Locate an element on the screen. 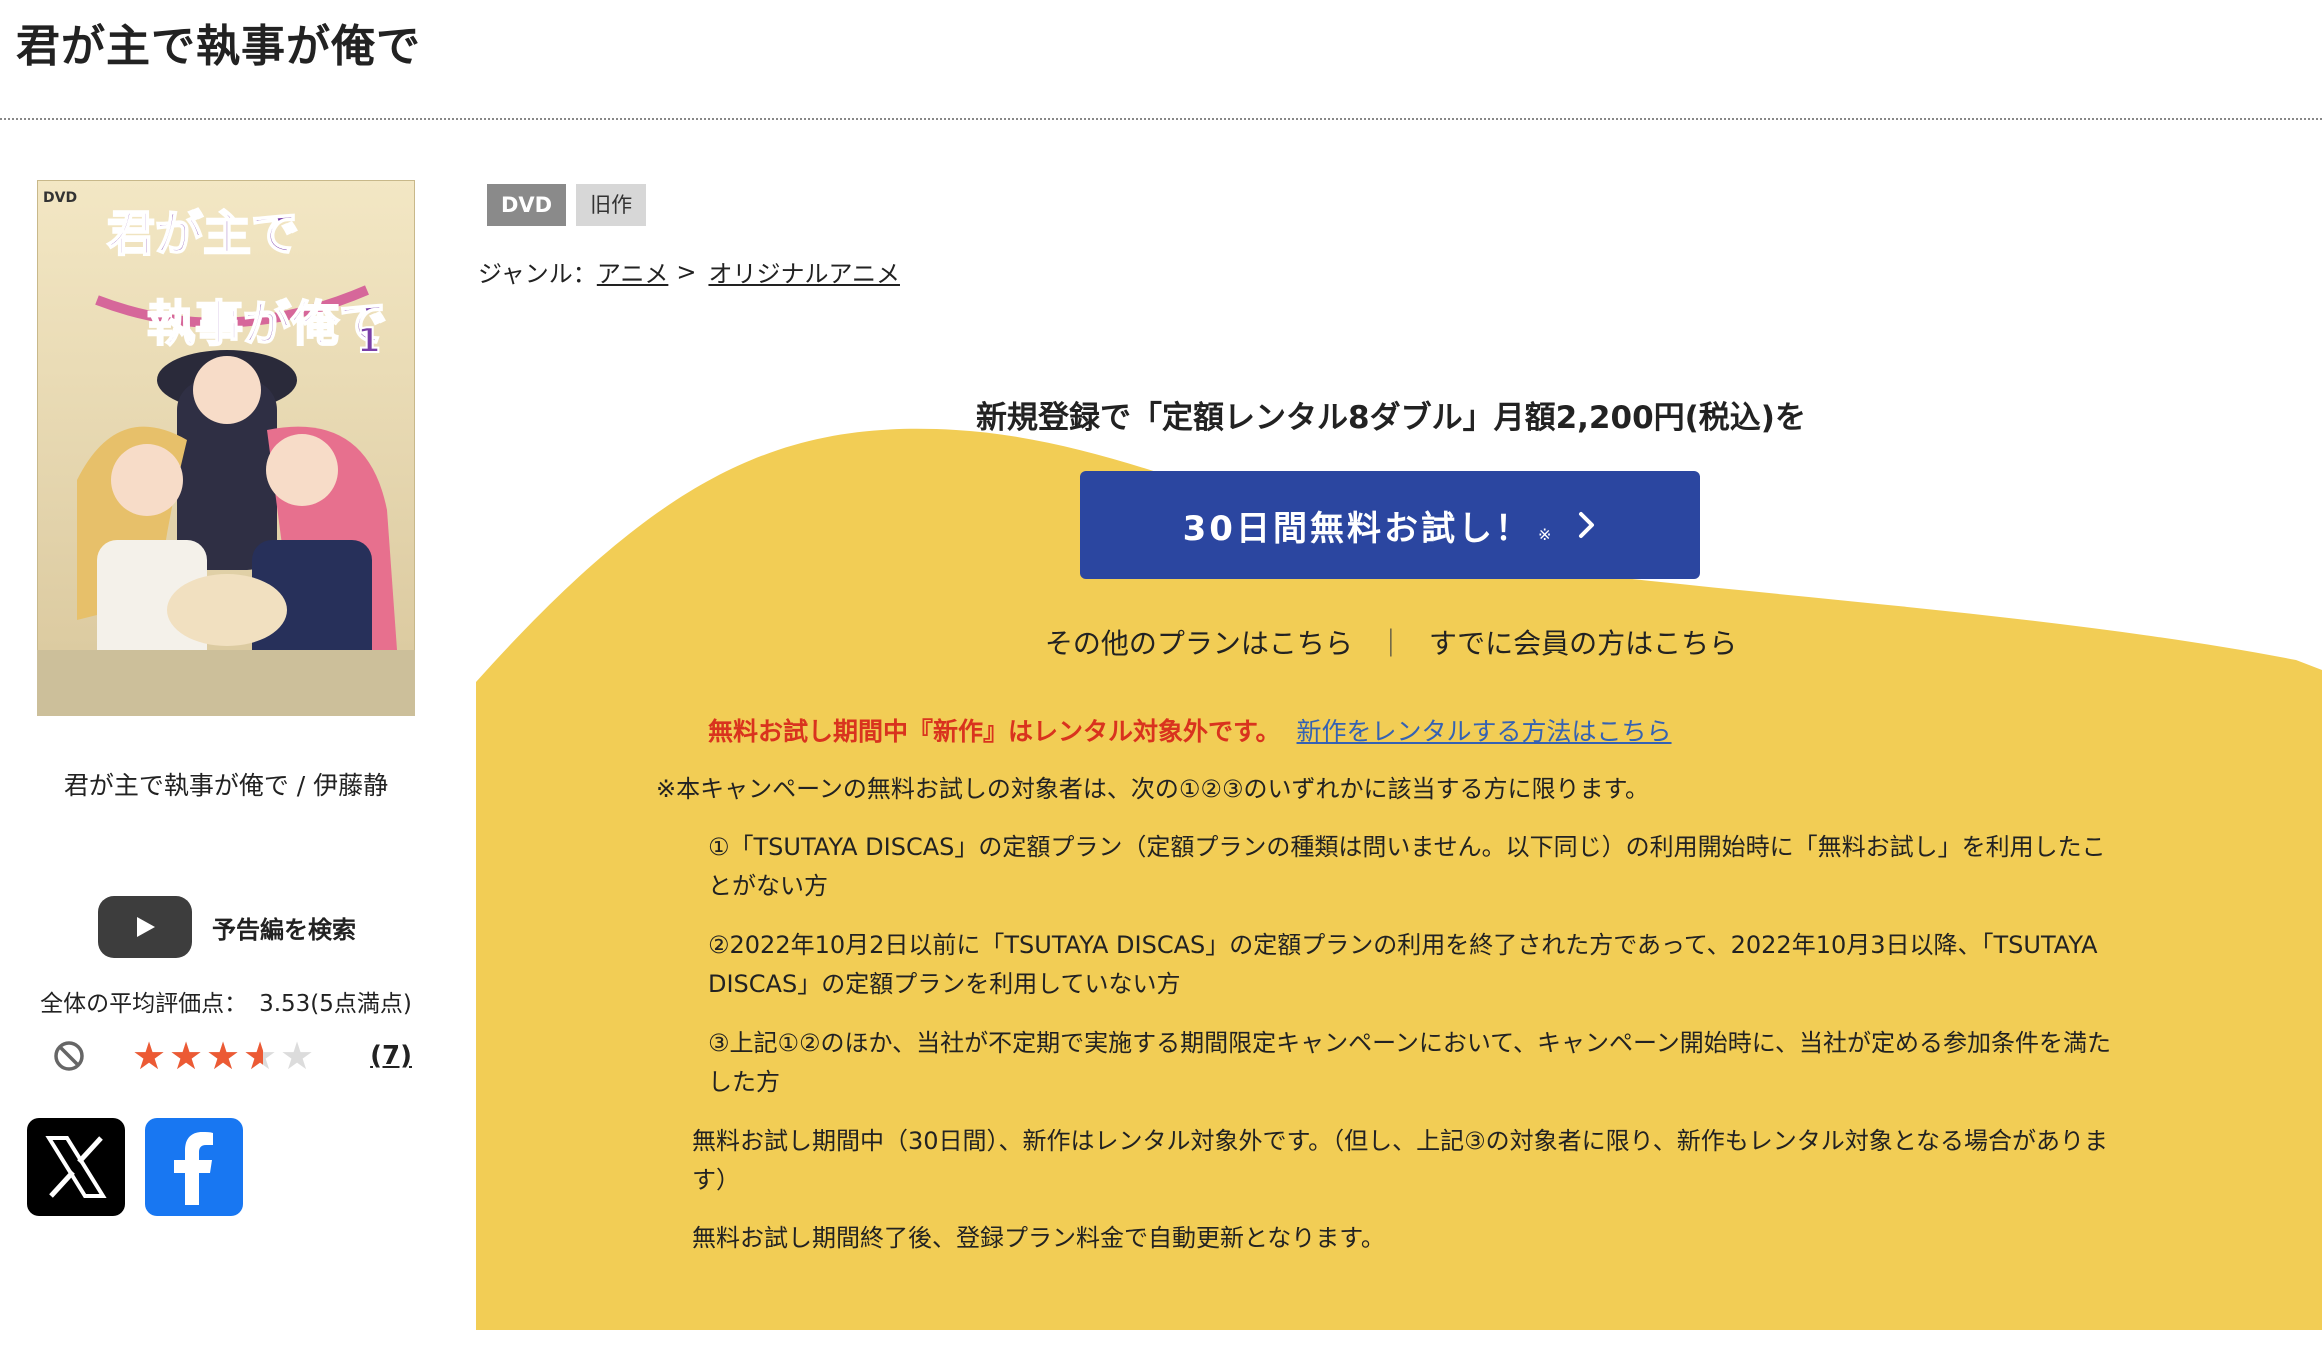  genre-link-anime: アニメ is located at coordinates (633, 271).